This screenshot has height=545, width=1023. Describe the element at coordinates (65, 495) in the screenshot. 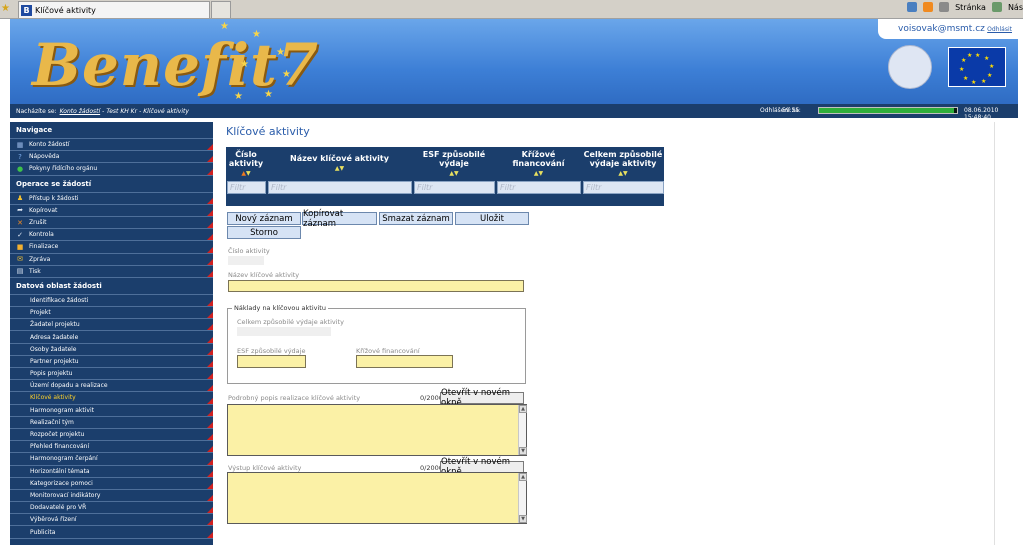

I see `sidebar-item-label: Monitorovací indikátory` at that location.